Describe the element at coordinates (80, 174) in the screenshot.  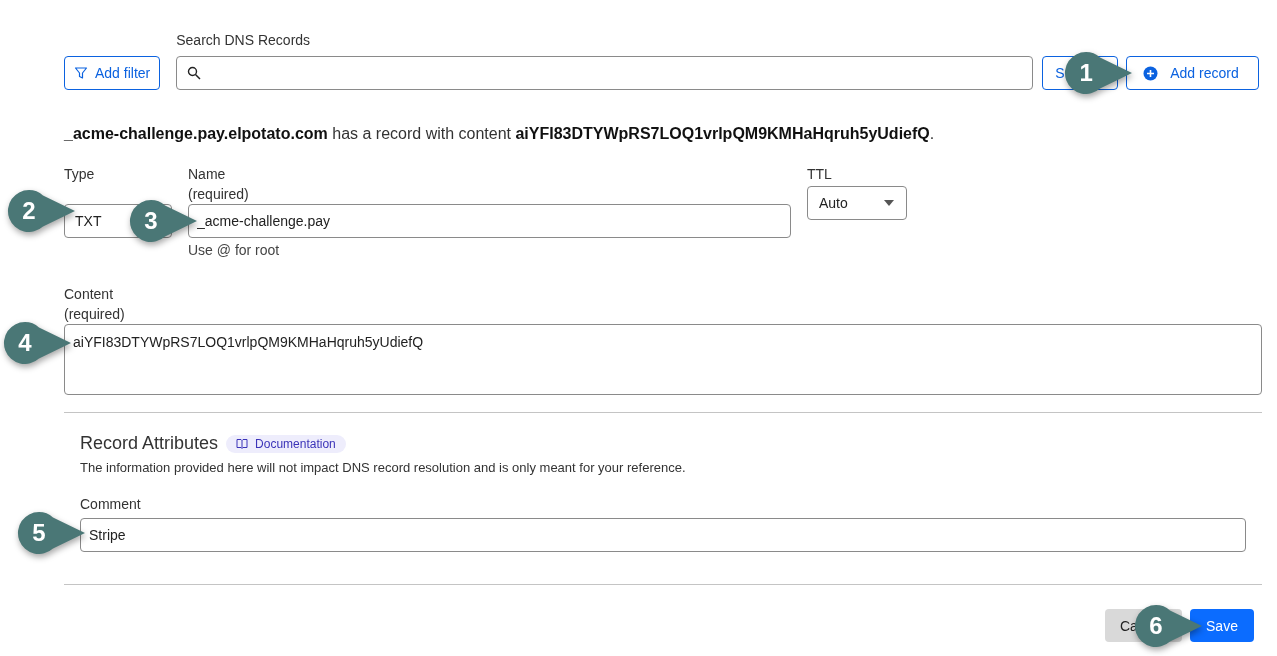
I see `type-label: Type` at that location.